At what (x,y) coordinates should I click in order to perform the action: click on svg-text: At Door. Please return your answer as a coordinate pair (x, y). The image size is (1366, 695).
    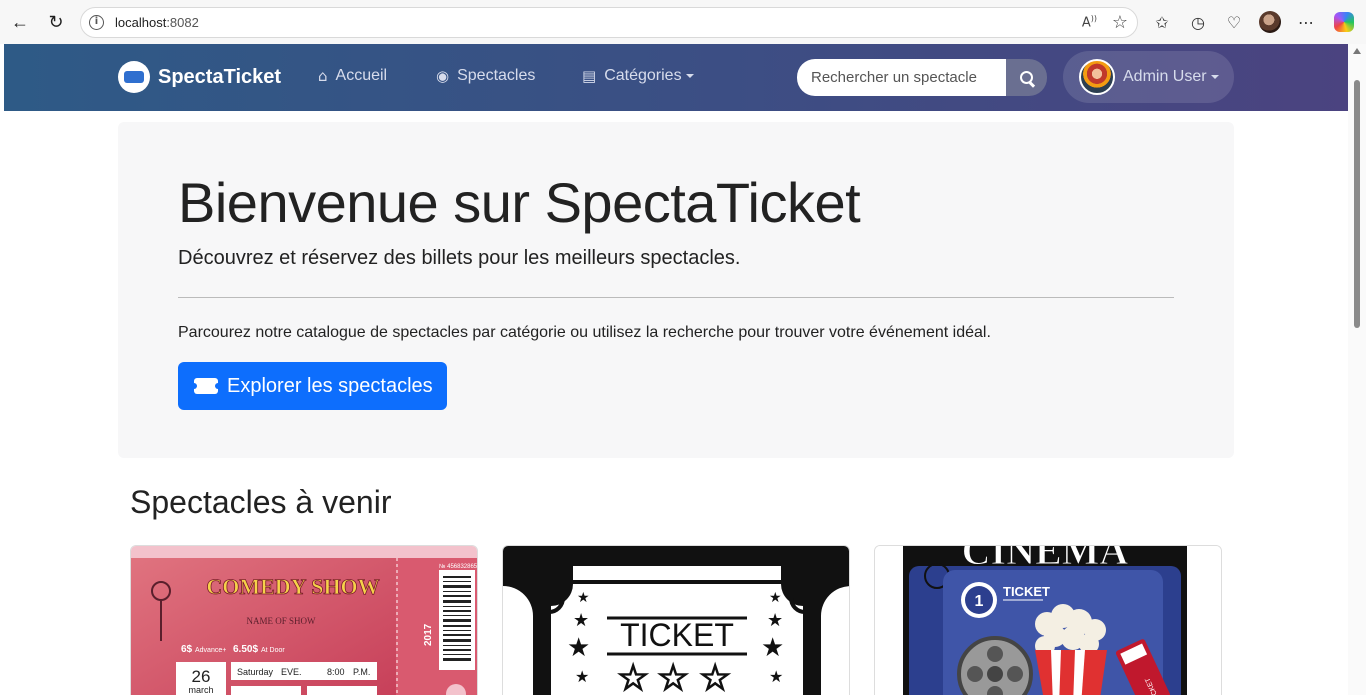
    Looking at the image, I should click on (273, 650).